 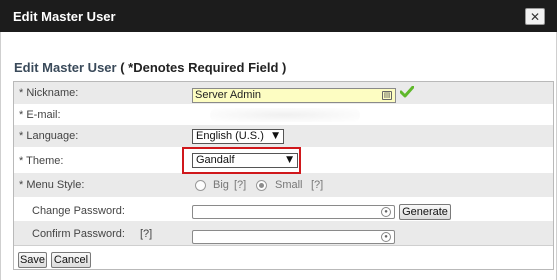 What do you see at coordinates (289, 185) in the screenshot?
I see `radio-small-label: Small` at bounding box center [289, 185].